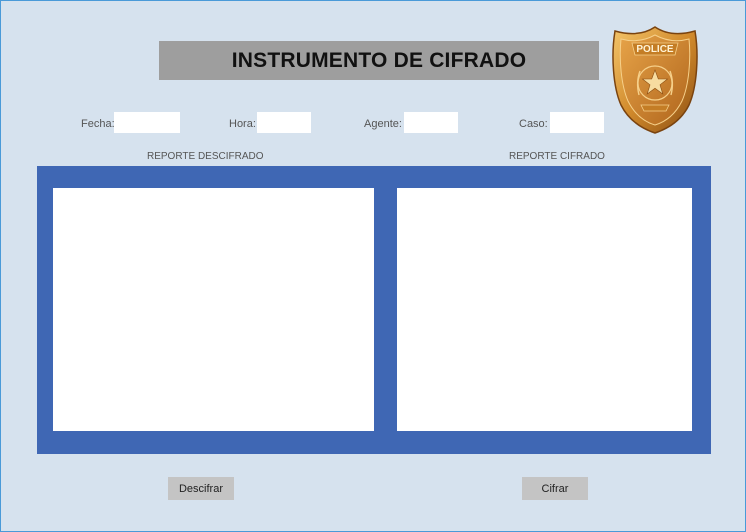 The height and width of the screenshot is (532, 746). I want to click on agente-field, so click(431, 122).